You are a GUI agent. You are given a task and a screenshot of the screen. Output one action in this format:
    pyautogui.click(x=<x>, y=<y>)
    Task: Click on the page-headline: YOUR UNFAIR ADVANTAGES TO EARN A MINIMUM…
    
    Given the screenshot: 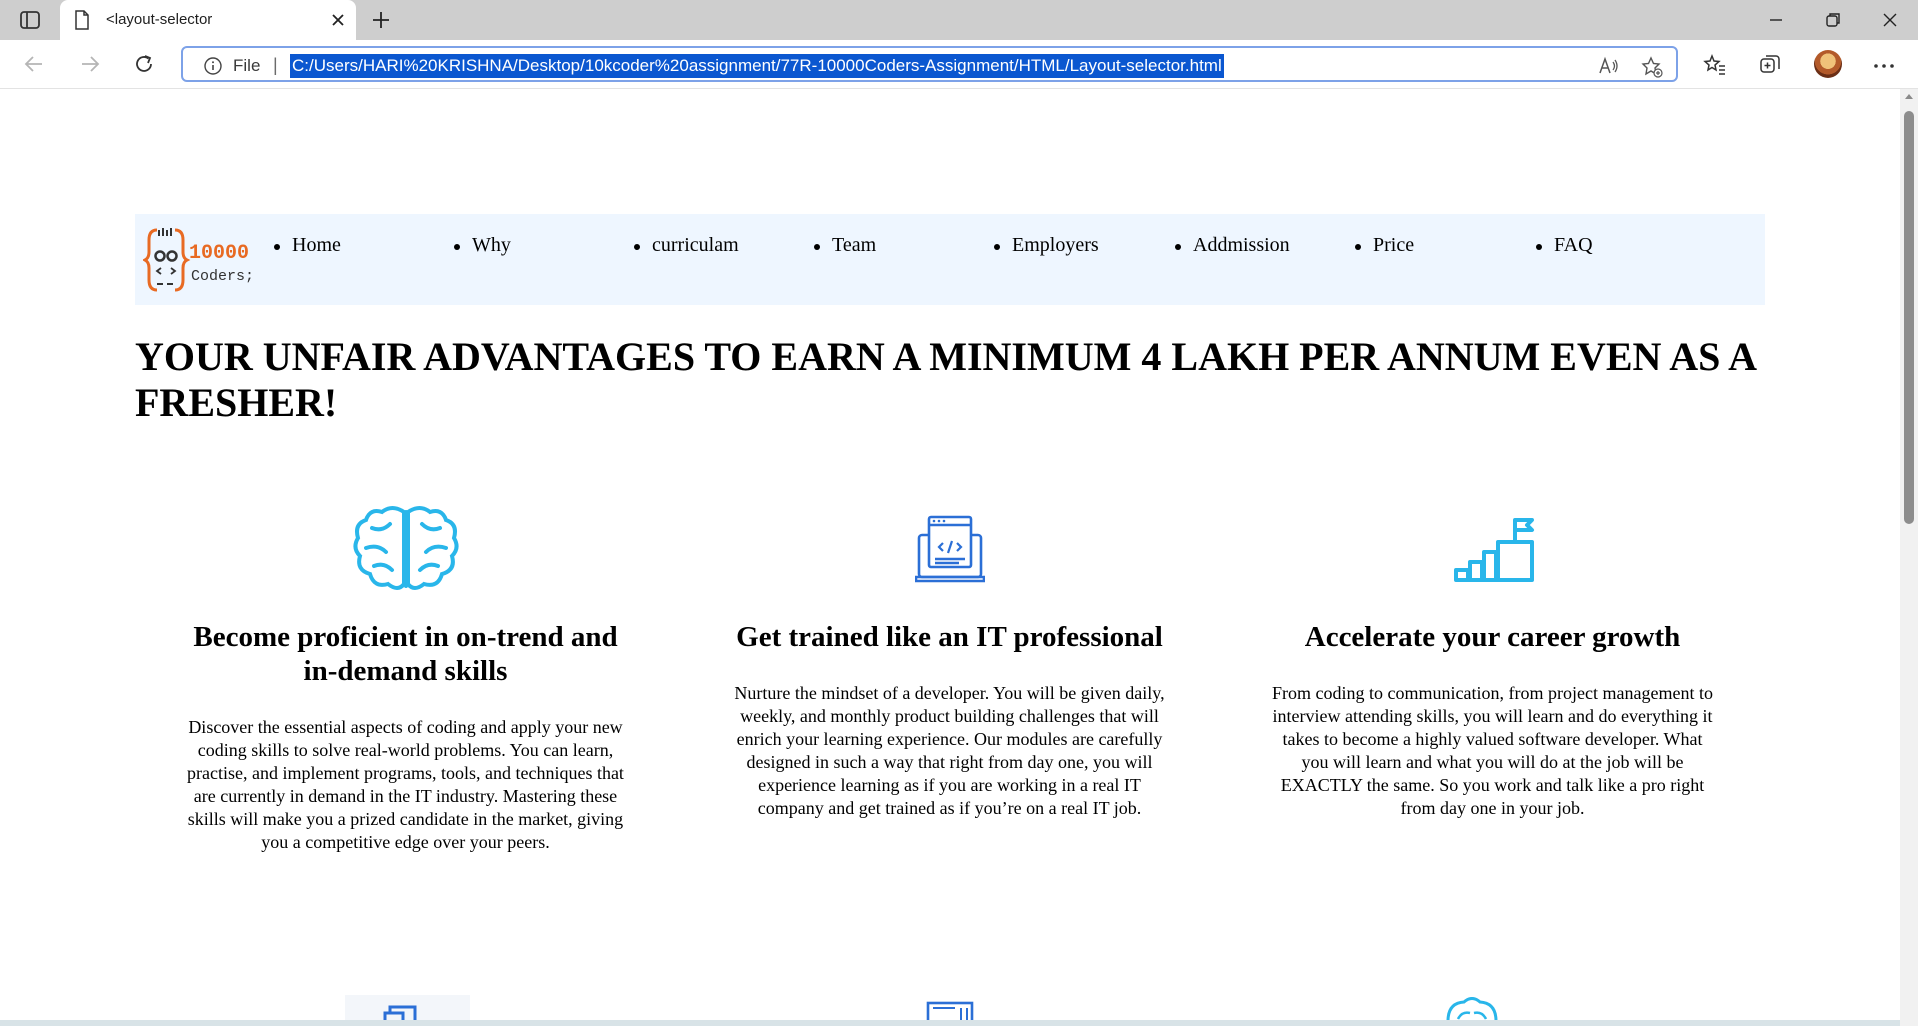 What is the action you would take?
    pyautogui.click(x=945, y=379)
    